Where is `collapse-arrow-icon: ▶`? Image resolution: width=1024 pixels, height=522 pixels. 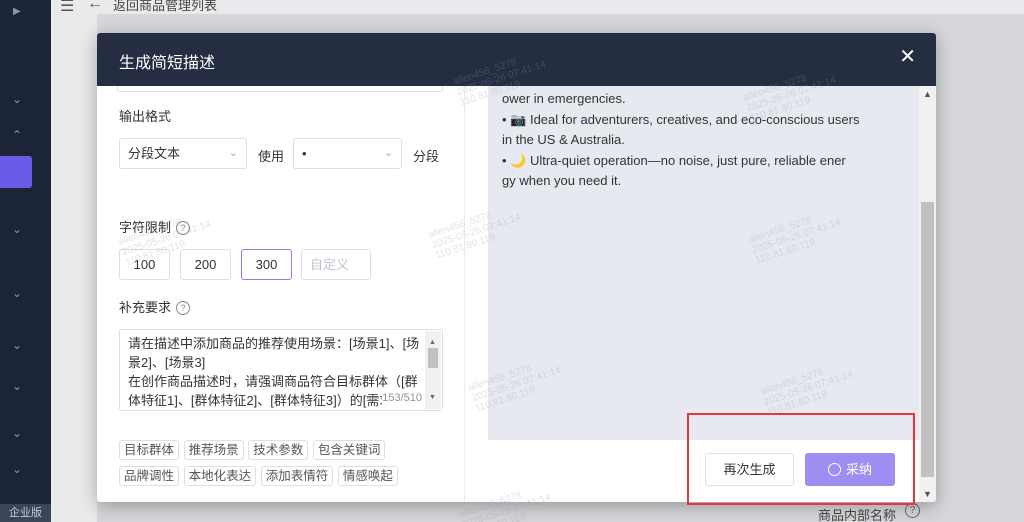 collapse-arrow-icon: ▶ is located at coordinates (17, 11).